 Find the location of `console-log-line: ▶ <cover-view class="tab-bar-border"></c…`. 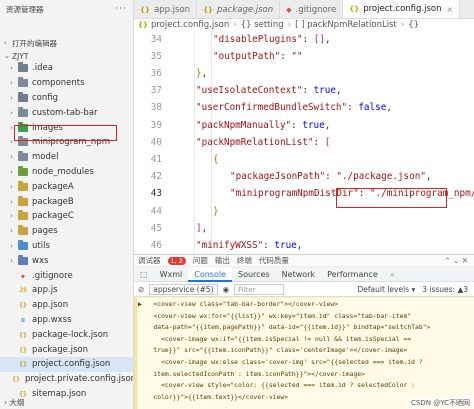

console-log-line: ▶ <cover-view class="tab-bar-border"></c… is located at coordinates (238, 304).